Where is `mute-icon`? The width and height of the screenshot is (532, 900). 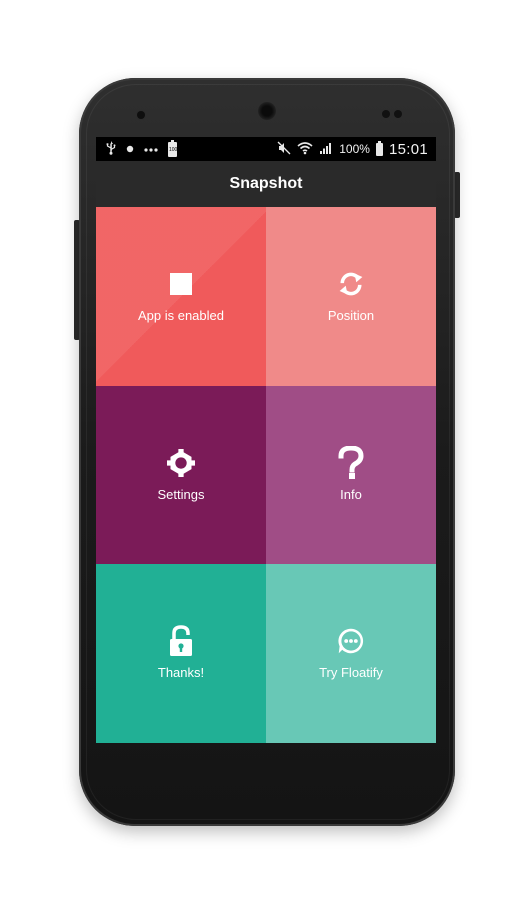
mute-icon is located at coordinates (284, 149).